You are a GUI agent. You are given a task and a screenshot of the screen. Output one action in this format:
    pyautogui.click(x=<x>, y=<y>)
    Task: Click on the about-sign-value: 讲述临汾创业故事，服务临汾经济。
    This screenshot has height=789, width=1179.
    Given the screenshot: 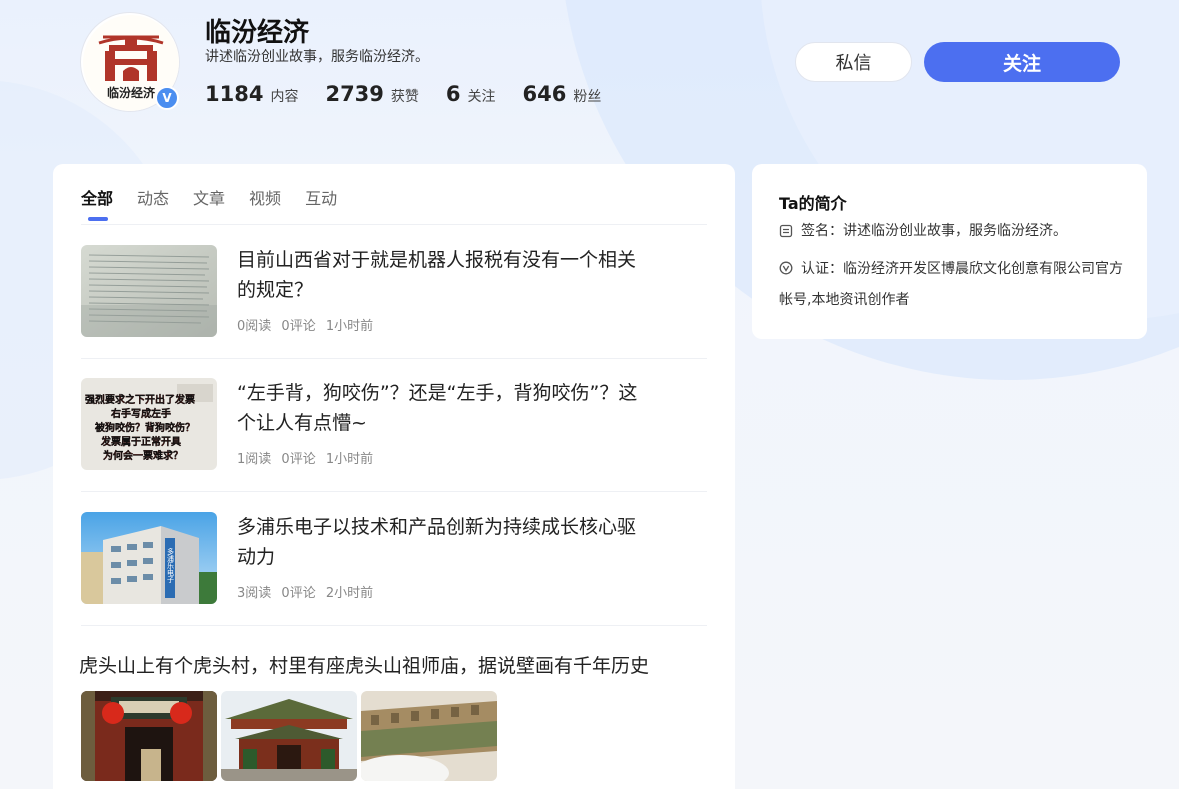 What is the action you would take?
    pyautogui.click(x=955, y=231)
    